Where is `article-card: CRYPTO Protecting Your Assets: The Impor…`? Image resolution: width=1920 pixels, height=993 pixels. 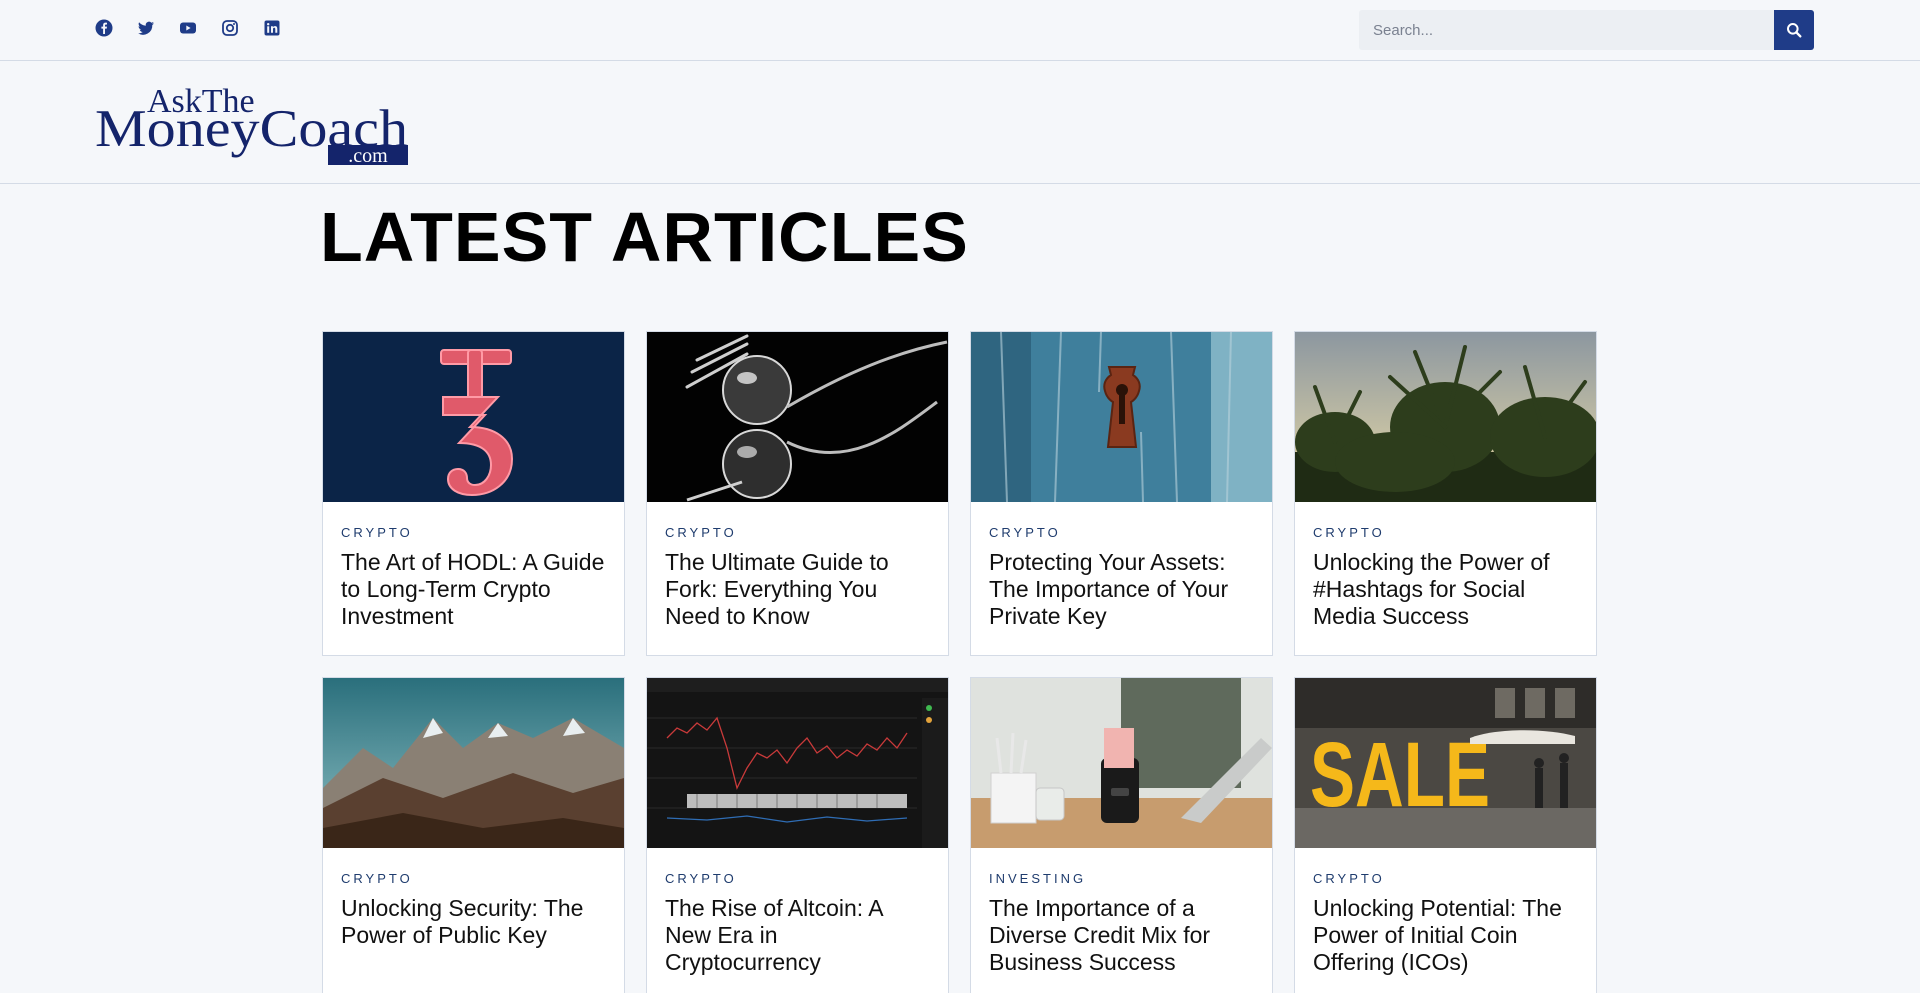
article-card: CRYPTO Protecting Your Assets: The Impor… is located at coordinates (1121, 493).